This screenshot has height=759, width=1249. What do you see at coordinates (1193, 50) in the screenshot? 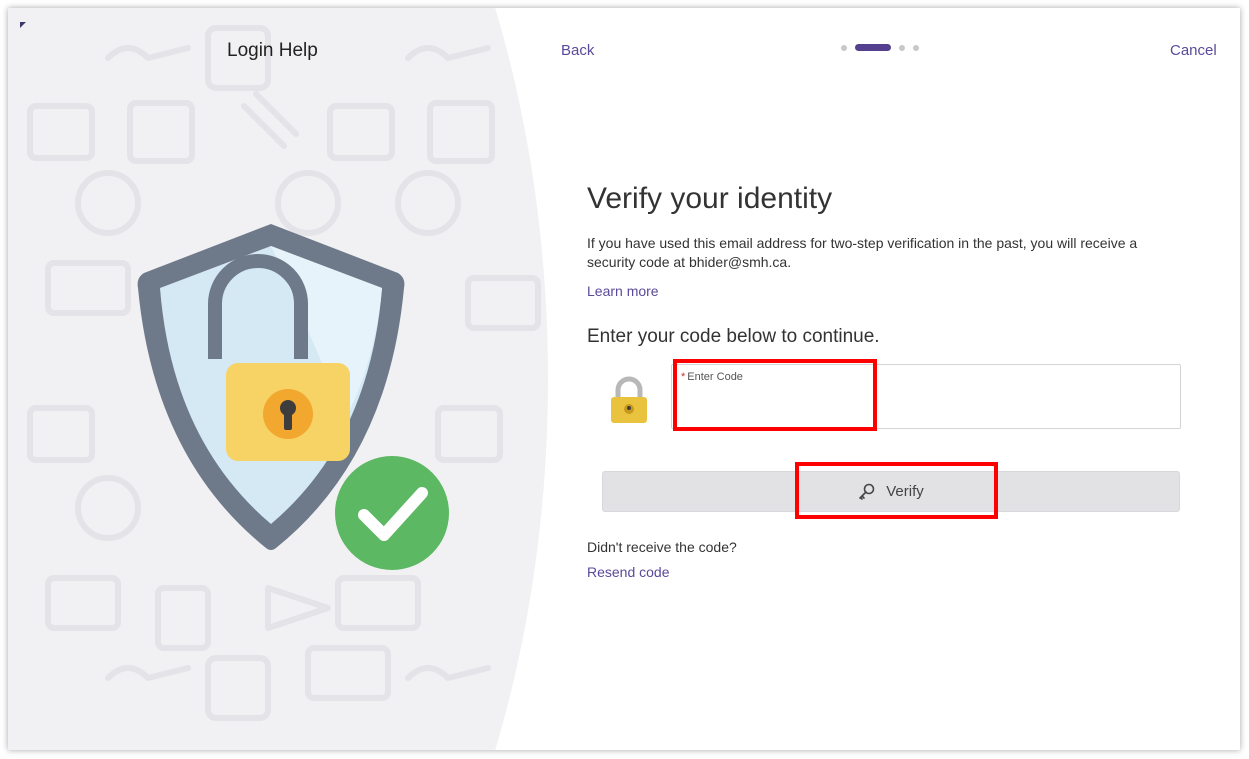
I see `cancel-link: Cancel` at bounding box center [1193, 50].